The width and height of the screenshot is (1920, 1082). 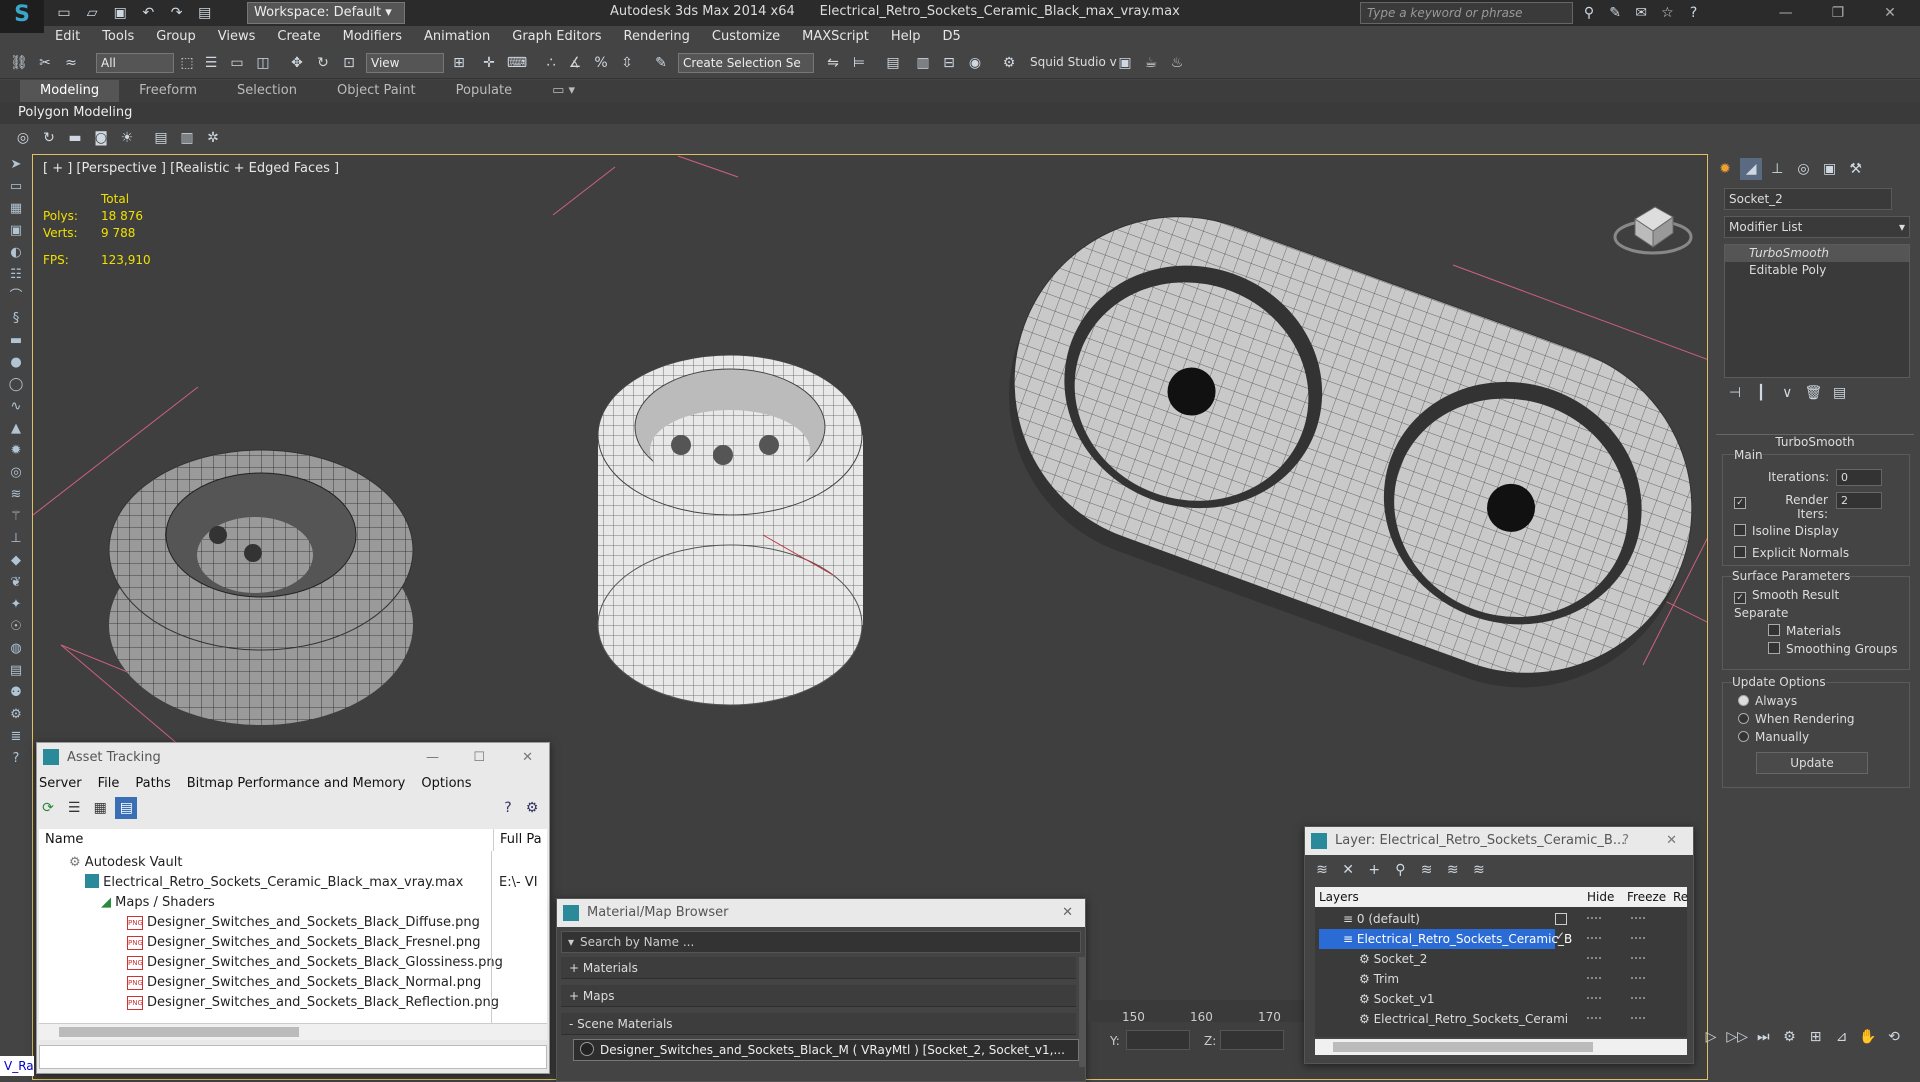 I want to click on folder-icon: ▬, so click(x=16, y=341).